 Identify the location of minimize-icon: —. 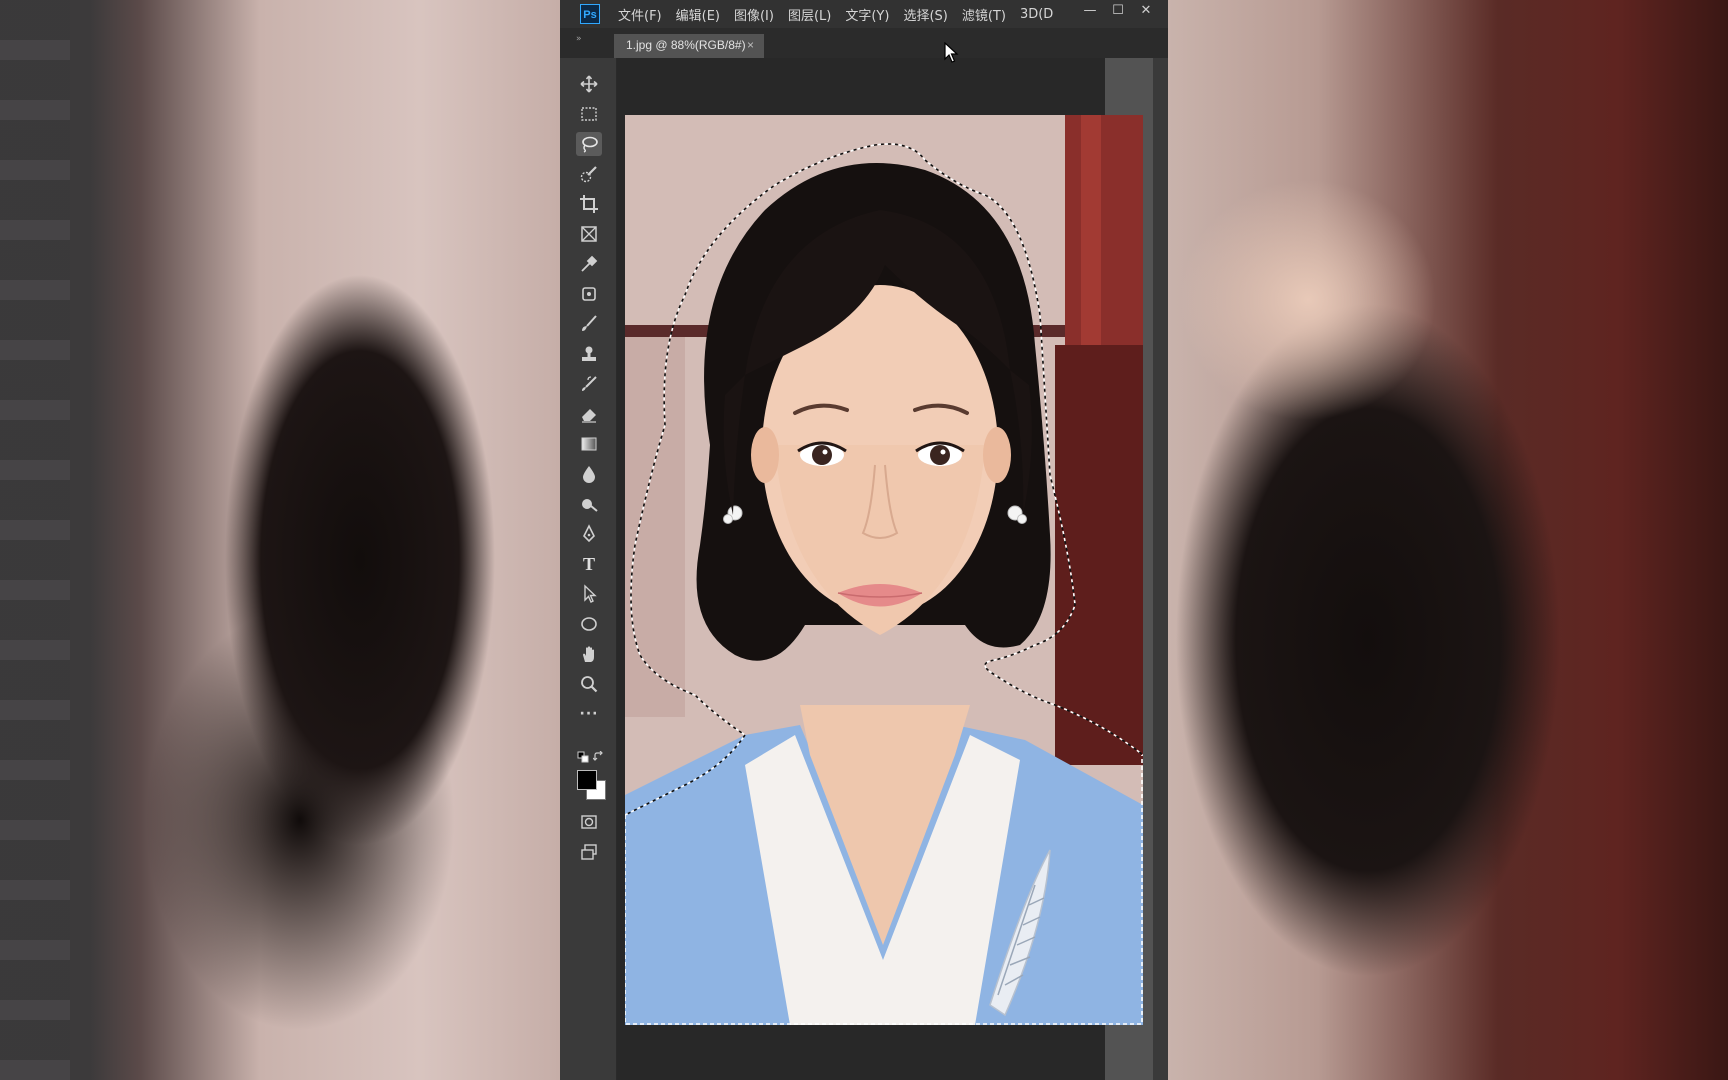
(1090, 10).